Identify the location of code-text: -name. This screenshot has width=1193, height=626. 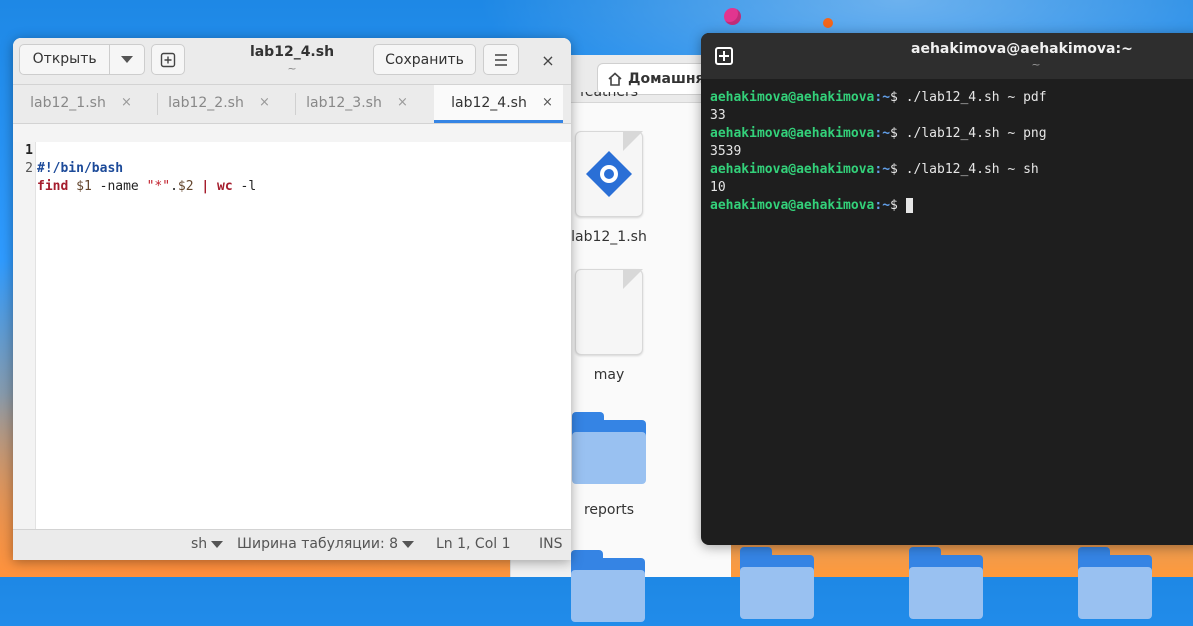
(119, 186).